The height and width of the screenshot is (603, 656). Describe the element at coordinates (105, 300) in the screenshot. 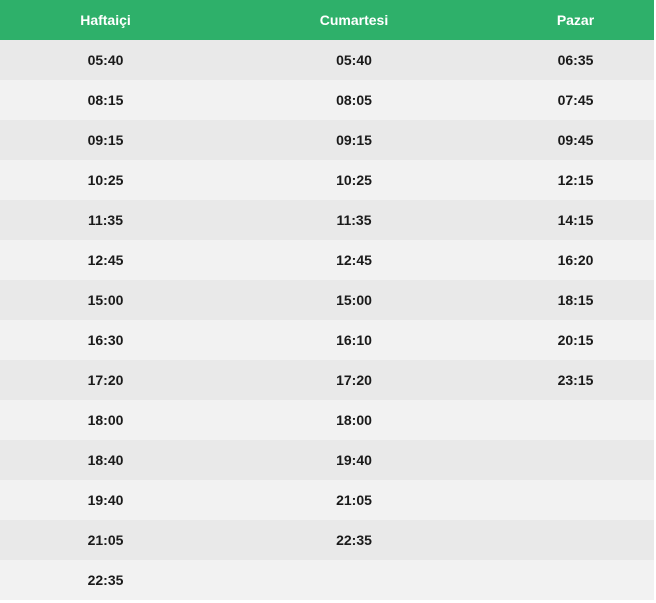

I see `weekday-time-cell: 15:00` at that location.